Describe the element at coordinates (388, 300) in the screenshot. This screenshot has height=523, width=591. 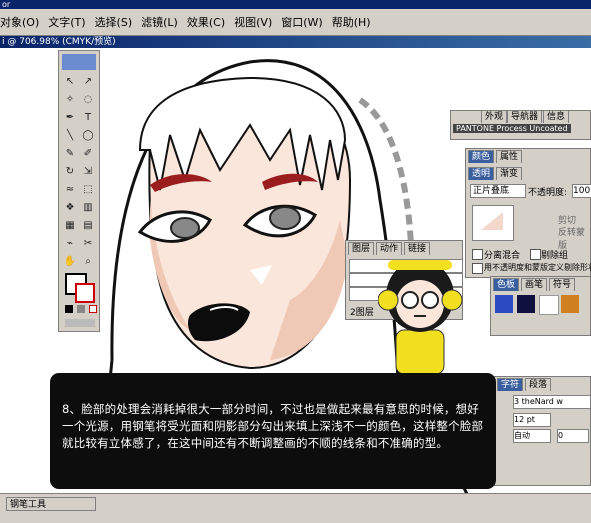
I see `mascot-headphone-left` at that location.